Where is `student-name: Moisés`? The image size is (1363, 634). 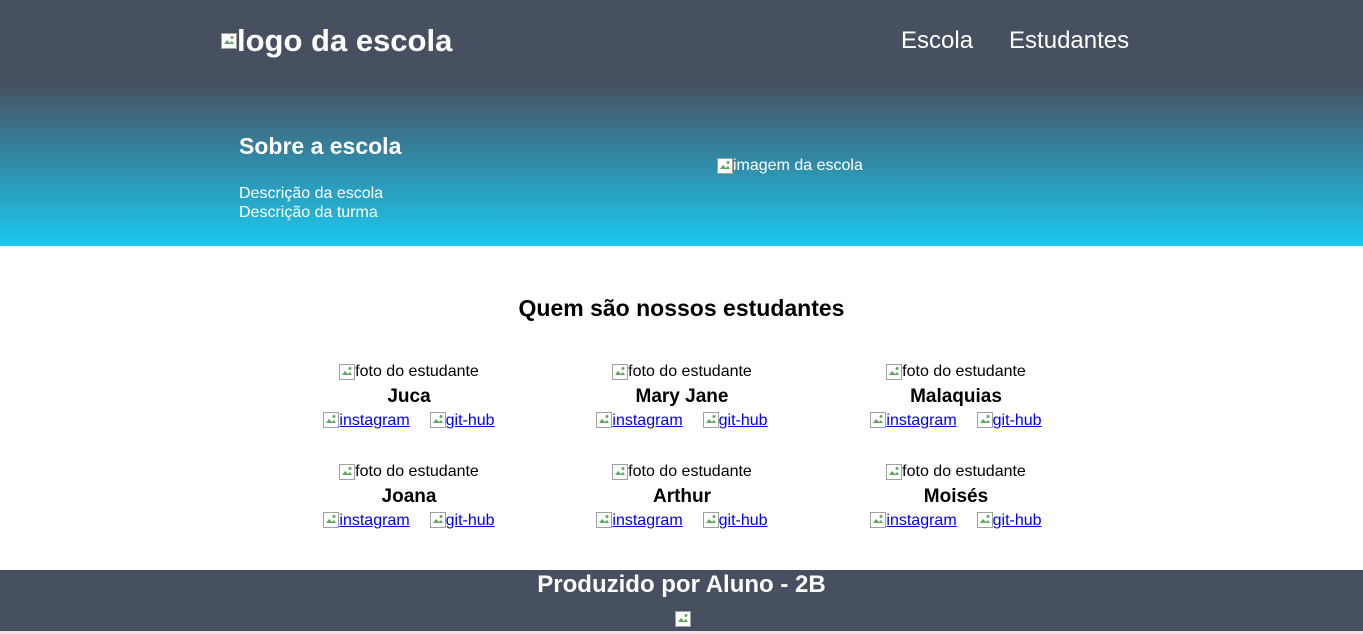
student-name: Moisés is located at coordinates (956, 496).